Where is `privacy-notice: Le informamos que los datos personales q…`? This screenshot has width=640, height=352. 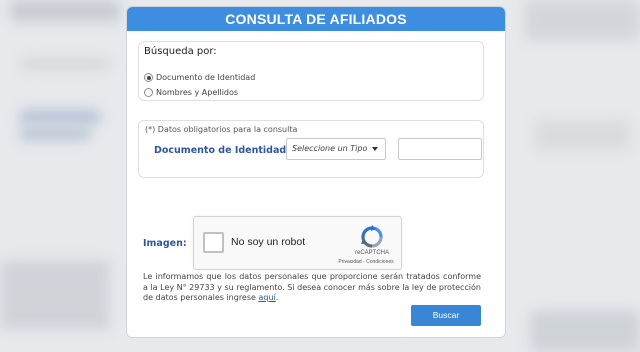 privacy-notice: Le informamos que los datos personales q… is located at coordinates (312, 288).